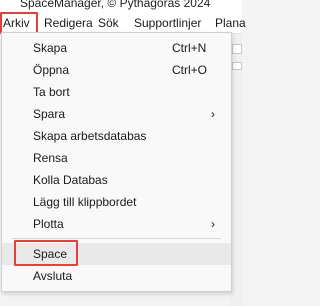 The height and width of the screenshot is (306, 320). Describe the element at coordinates (189, 48) in the screenshot. I see `menu-item-shortcut: Ctrl+N` at that location.